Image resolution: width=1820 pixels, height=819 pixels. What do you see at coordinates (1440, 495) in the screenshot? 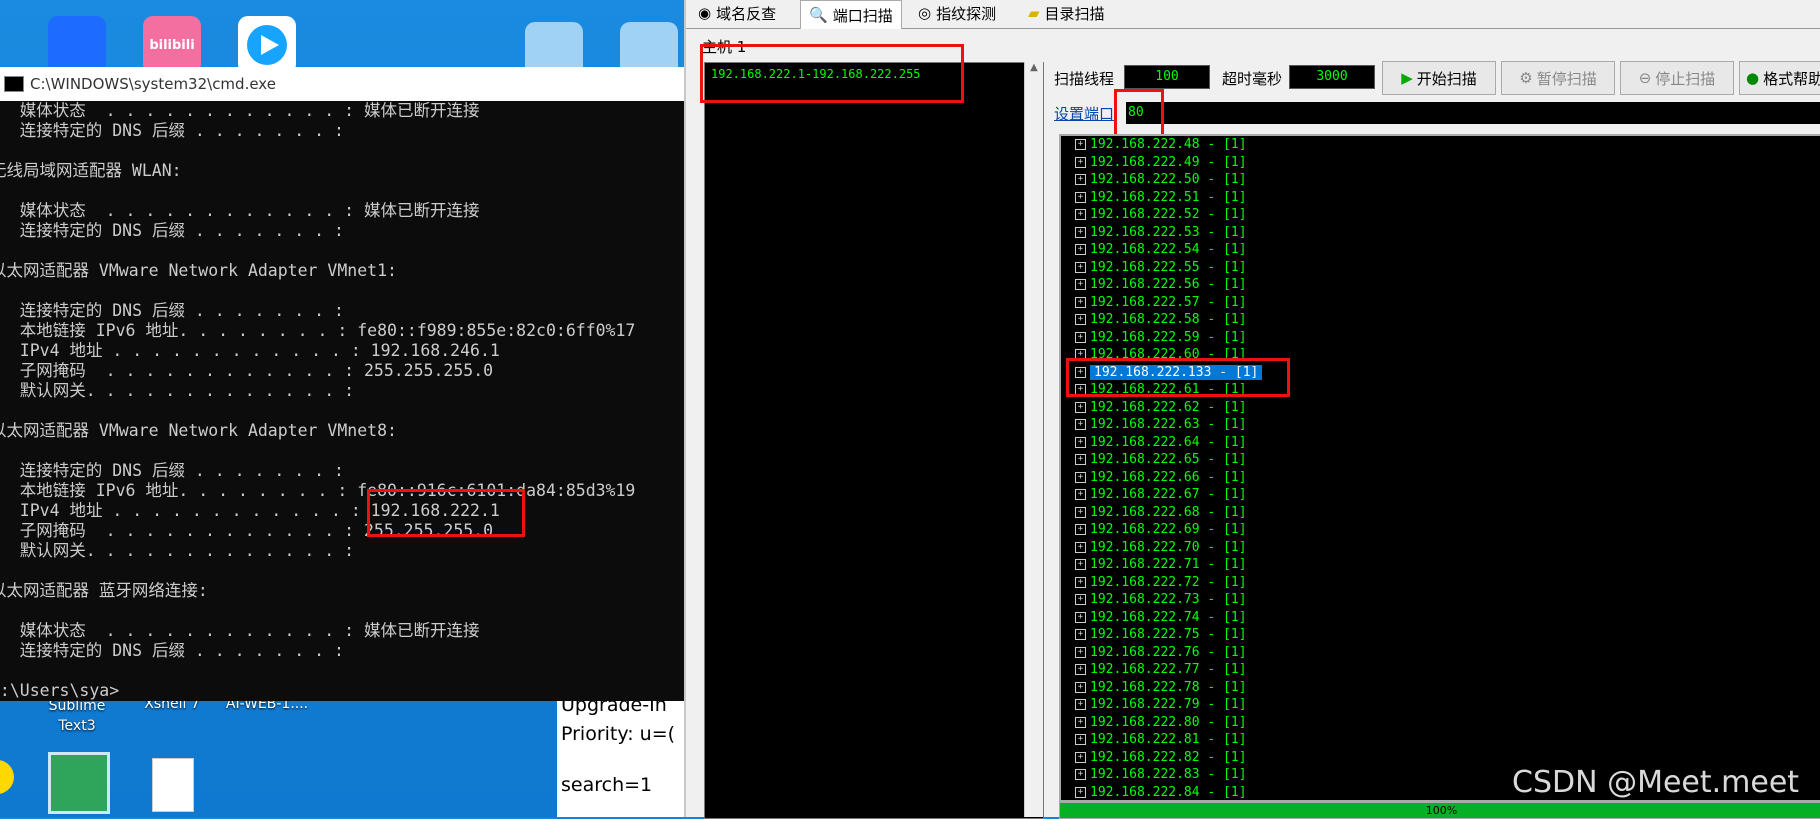
I see `result-row: +192.168.222.67 - [1]` at bounding box center [1440, 495].